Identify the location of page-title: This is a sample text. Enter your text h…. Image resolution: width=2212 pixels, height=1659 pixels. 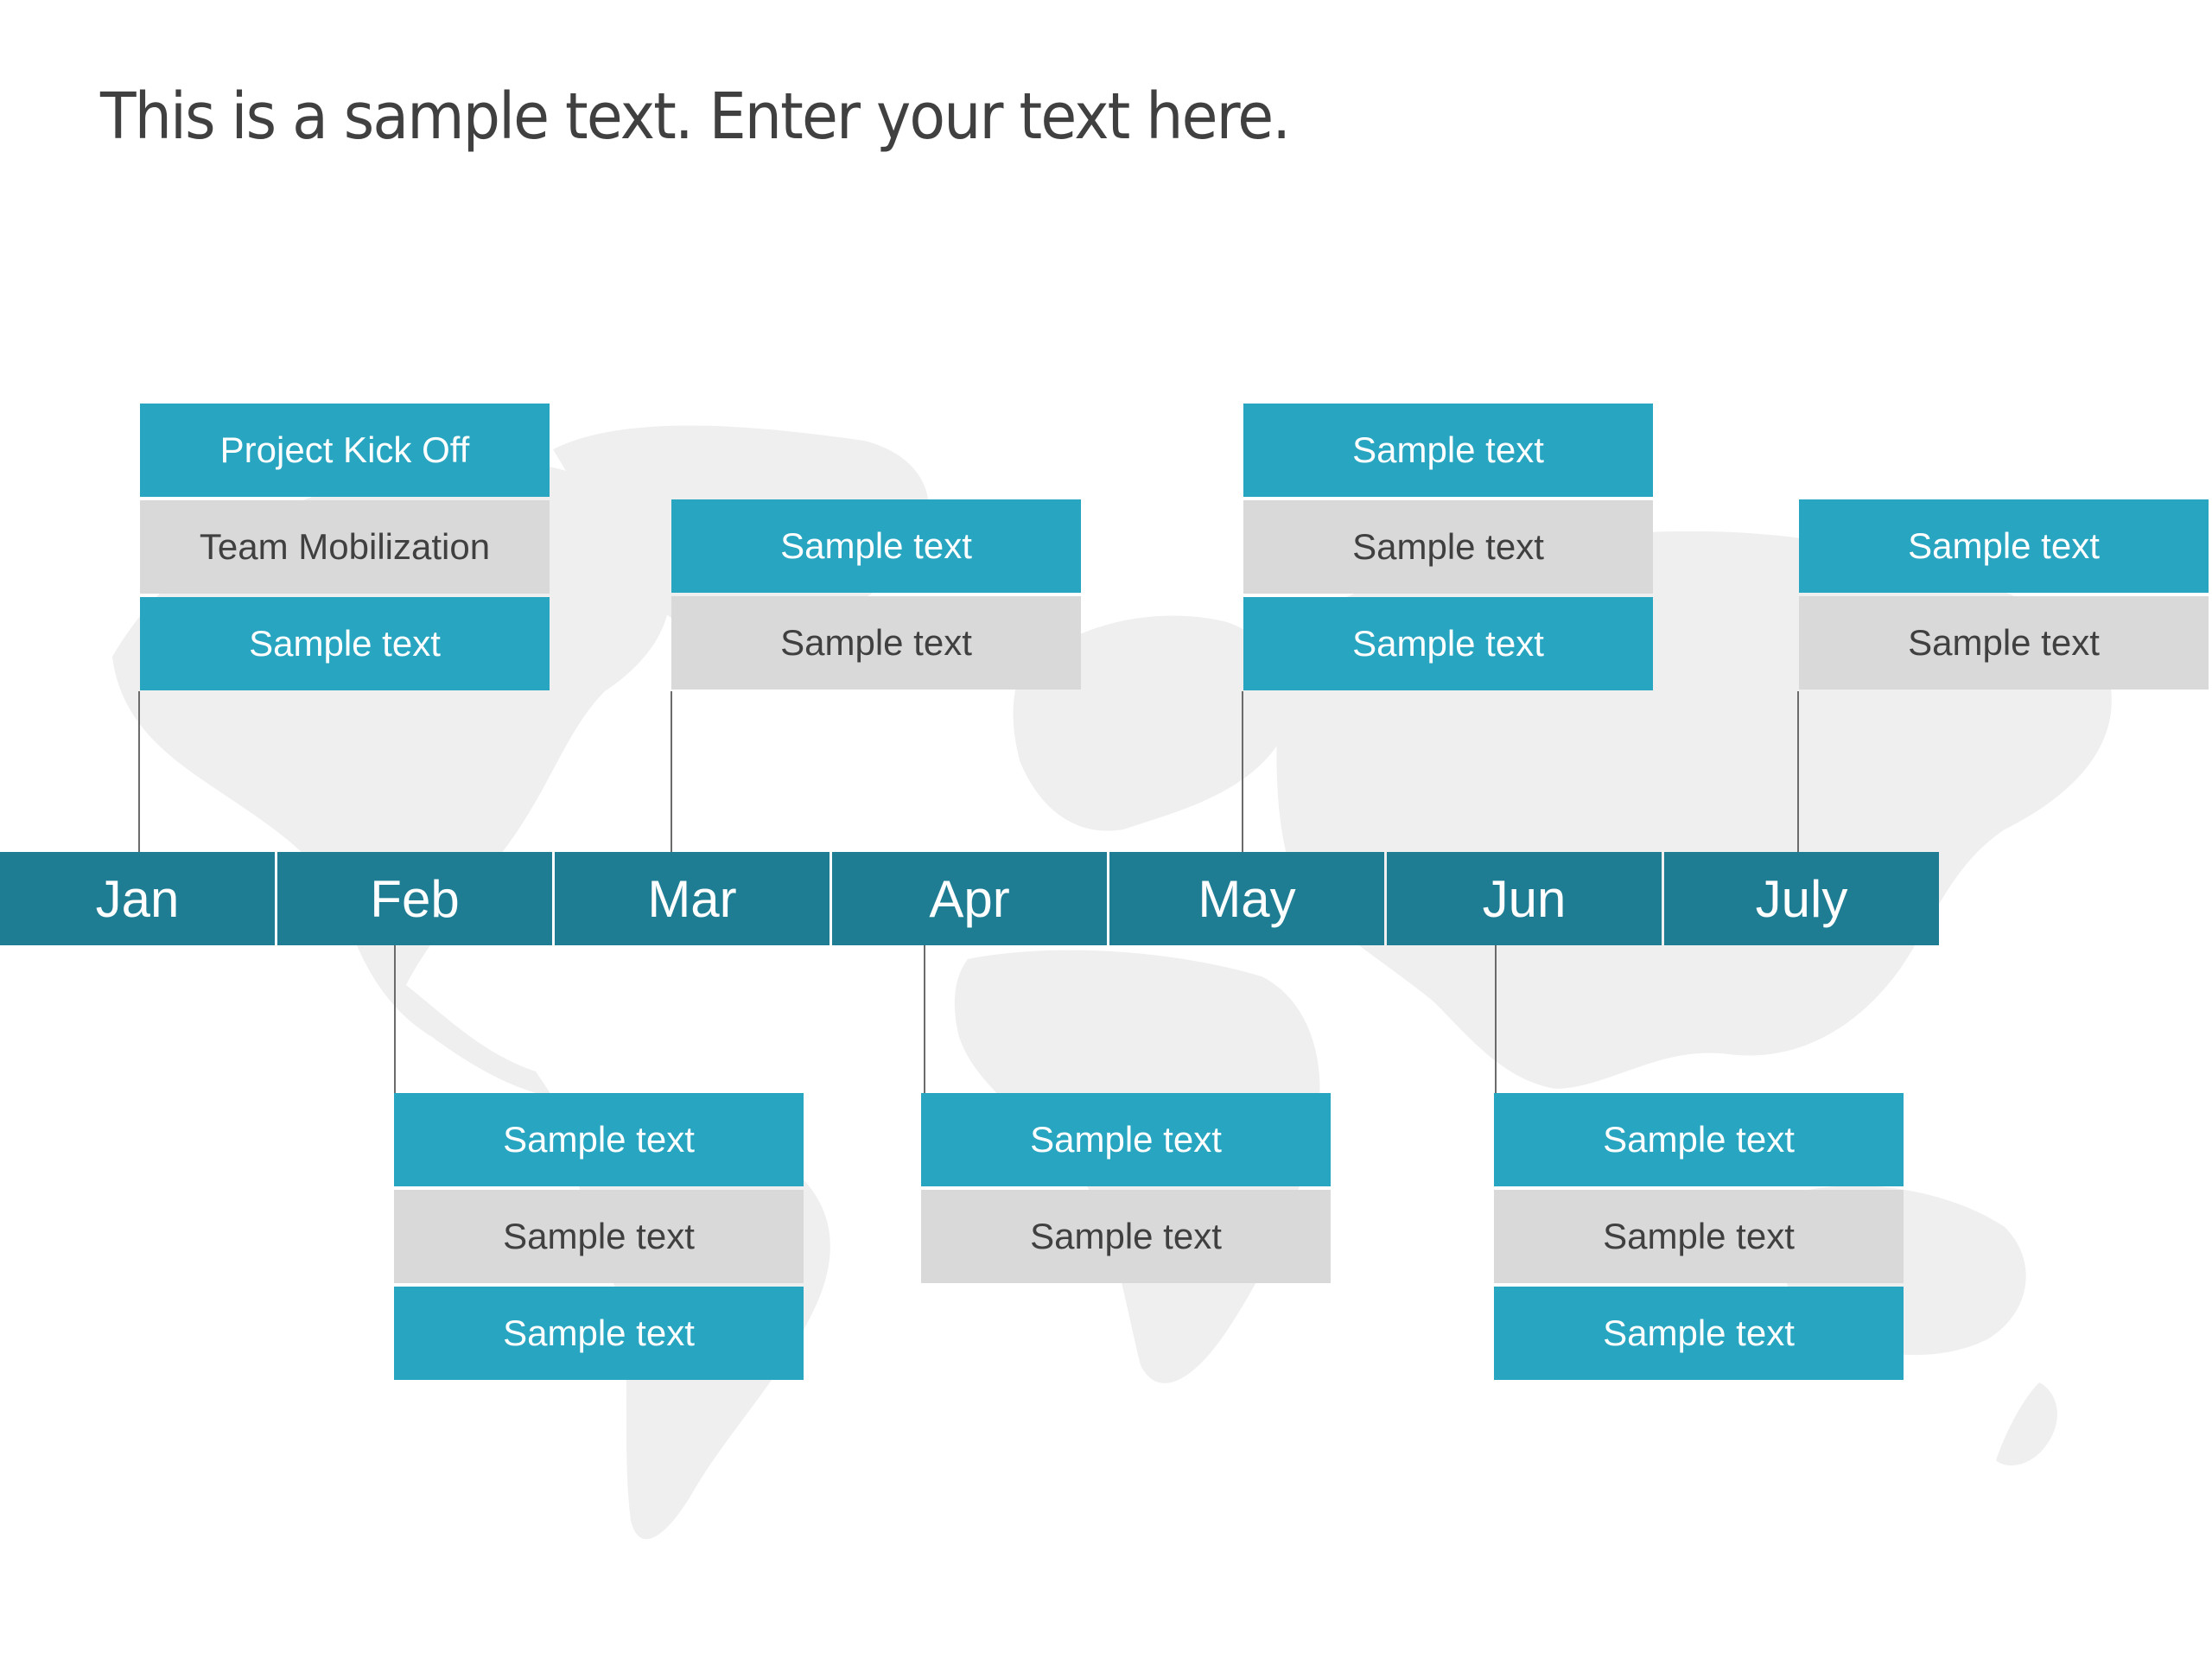
(695, 116).